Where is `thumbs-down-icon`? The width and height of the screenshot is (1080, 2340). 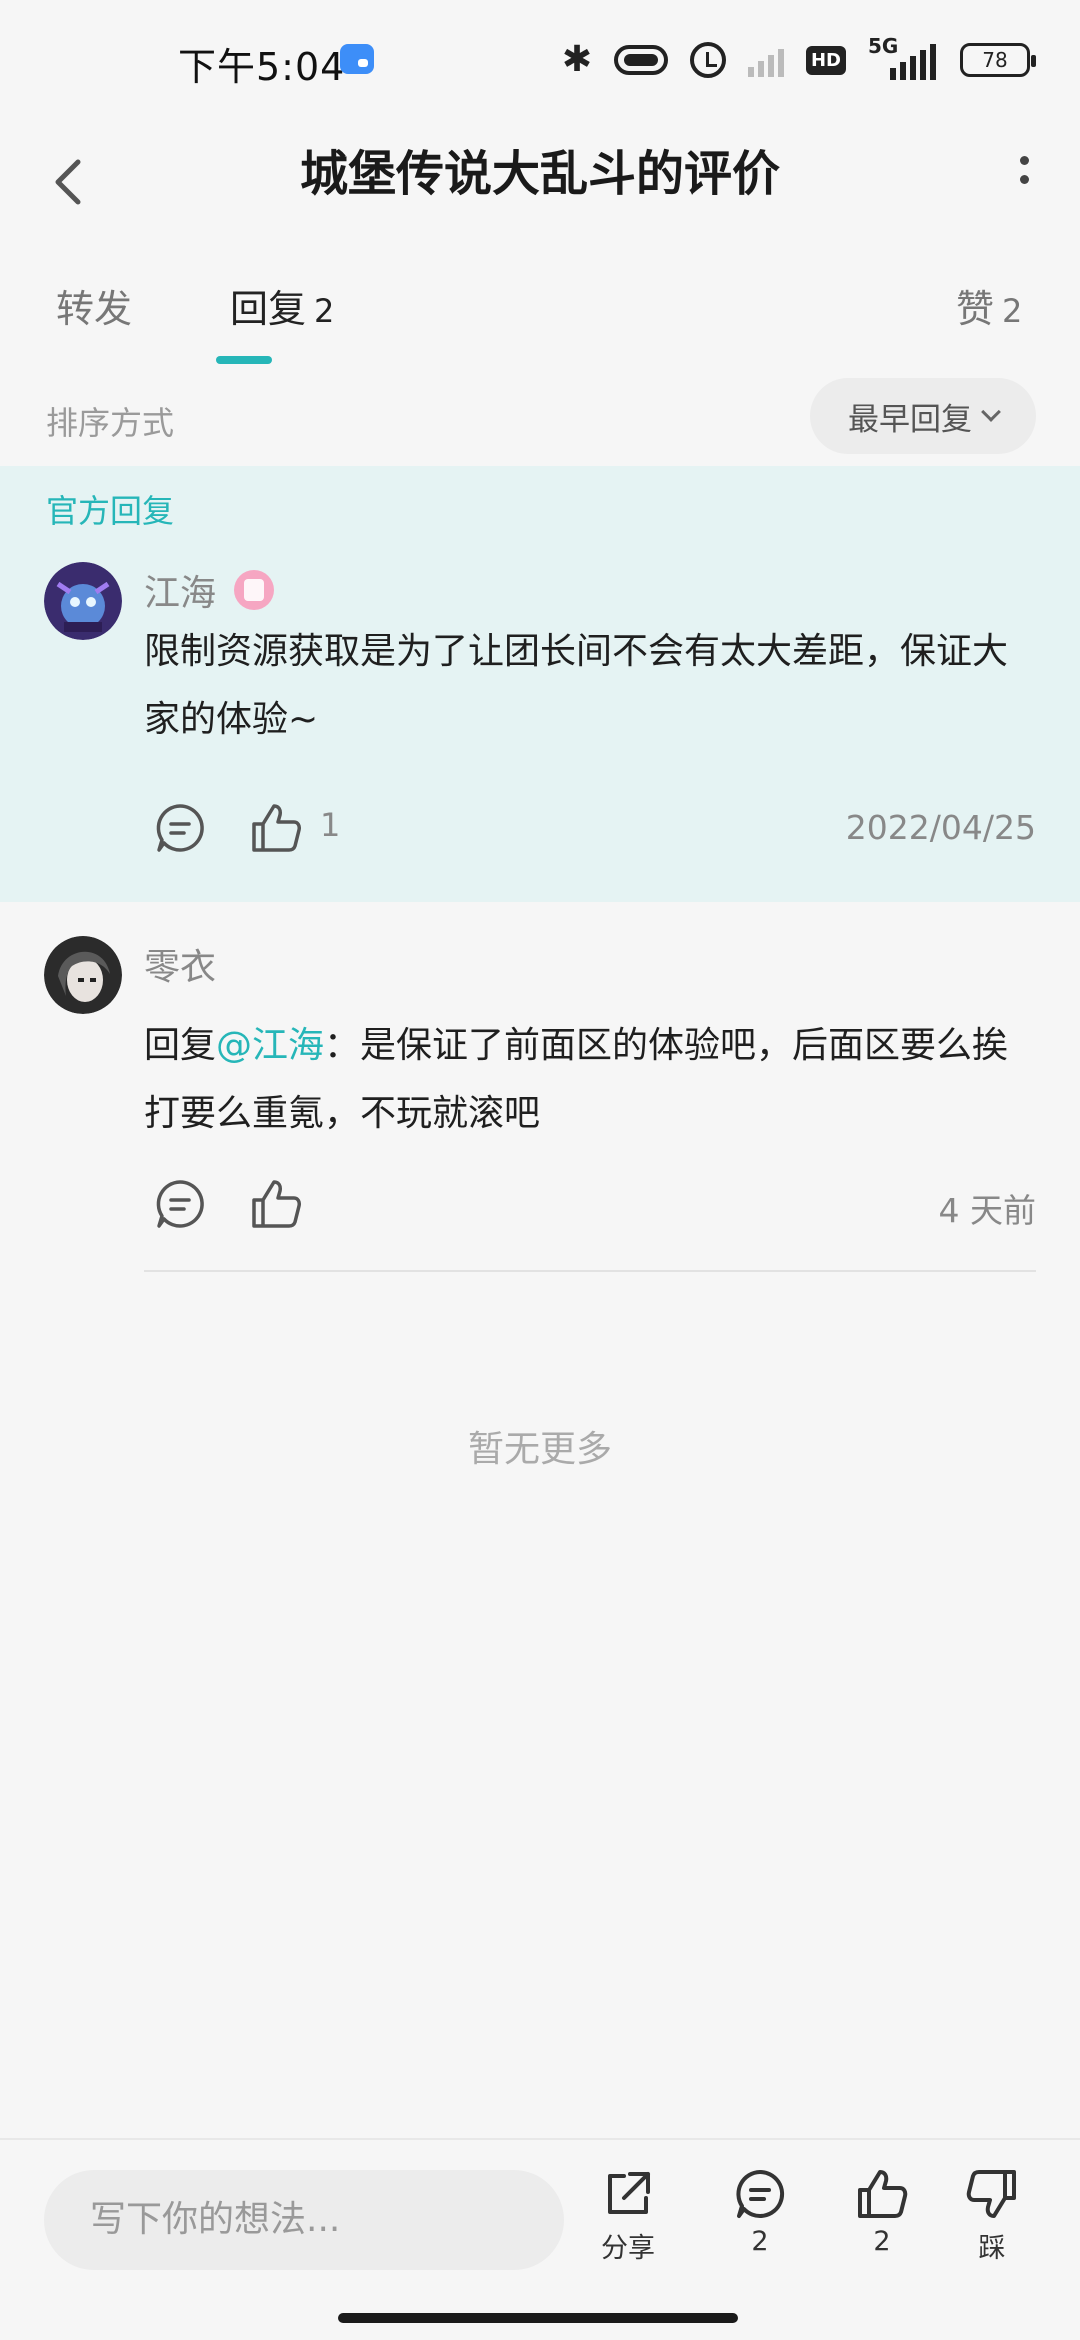 thumbs-down-icon is located at coordinates (991, 2194).